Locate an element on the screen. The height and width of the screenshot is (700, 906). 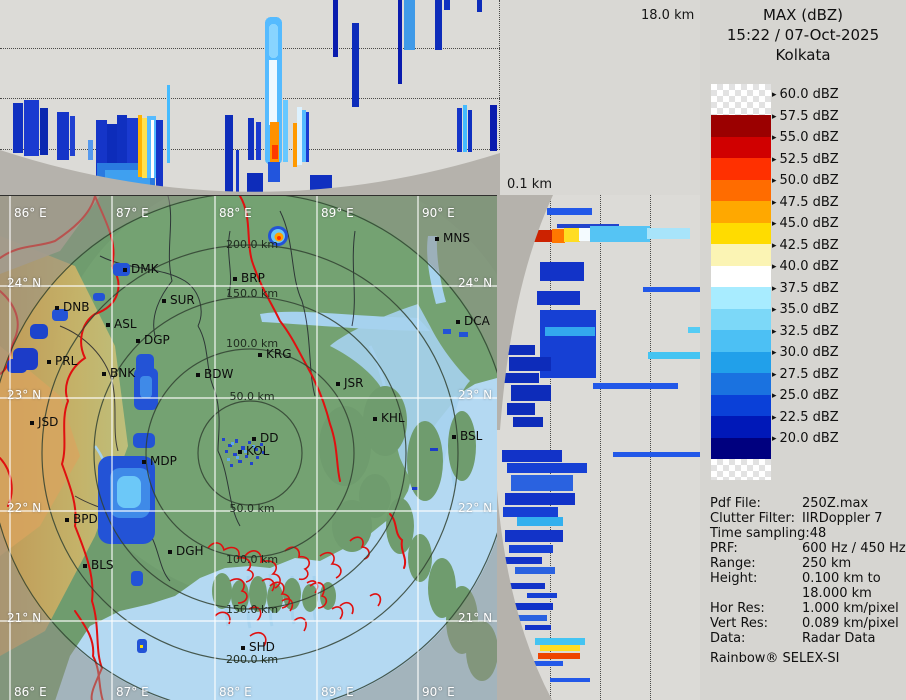
legend-entry: ▸ 27.5 dBZ is located at coordinates (805, 374).